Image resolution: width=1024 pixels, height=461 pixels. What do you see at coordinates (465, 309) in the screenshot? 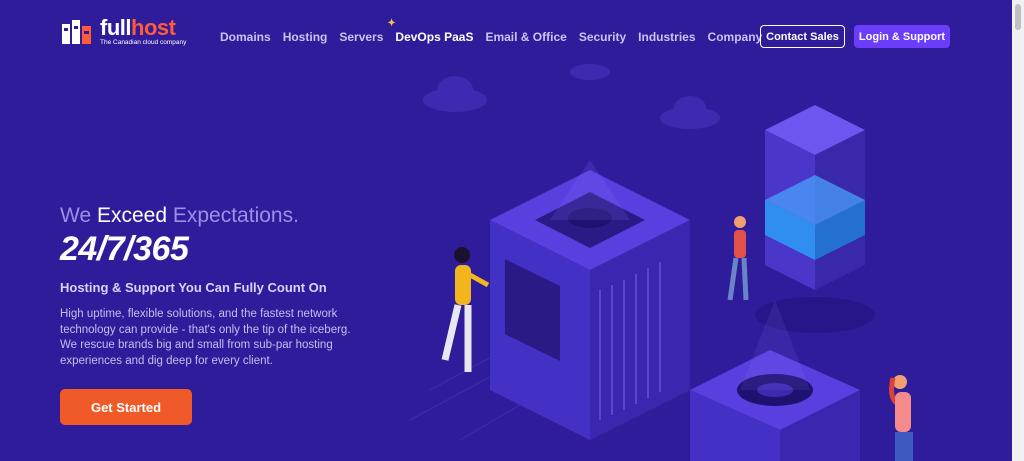
I see `person-left` at bounding box center [465, 309].